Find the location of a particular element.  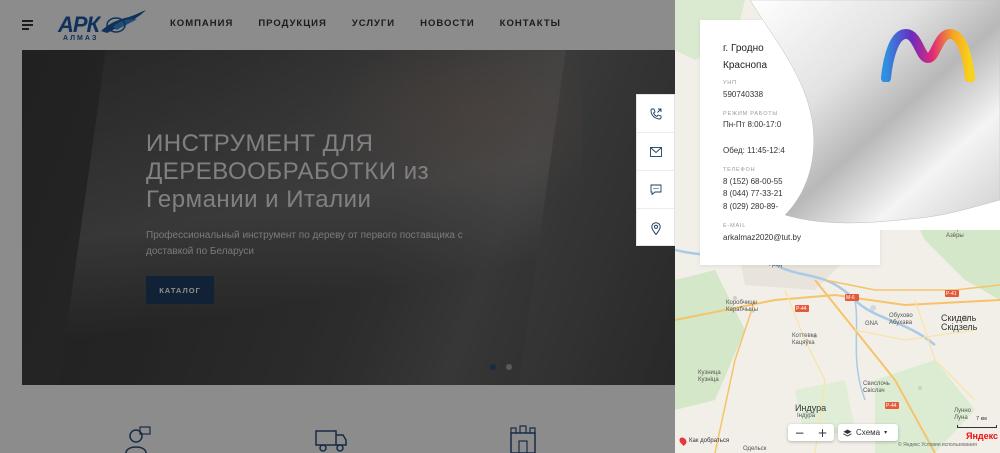

chat-icon is located at coordinates (655, 189).